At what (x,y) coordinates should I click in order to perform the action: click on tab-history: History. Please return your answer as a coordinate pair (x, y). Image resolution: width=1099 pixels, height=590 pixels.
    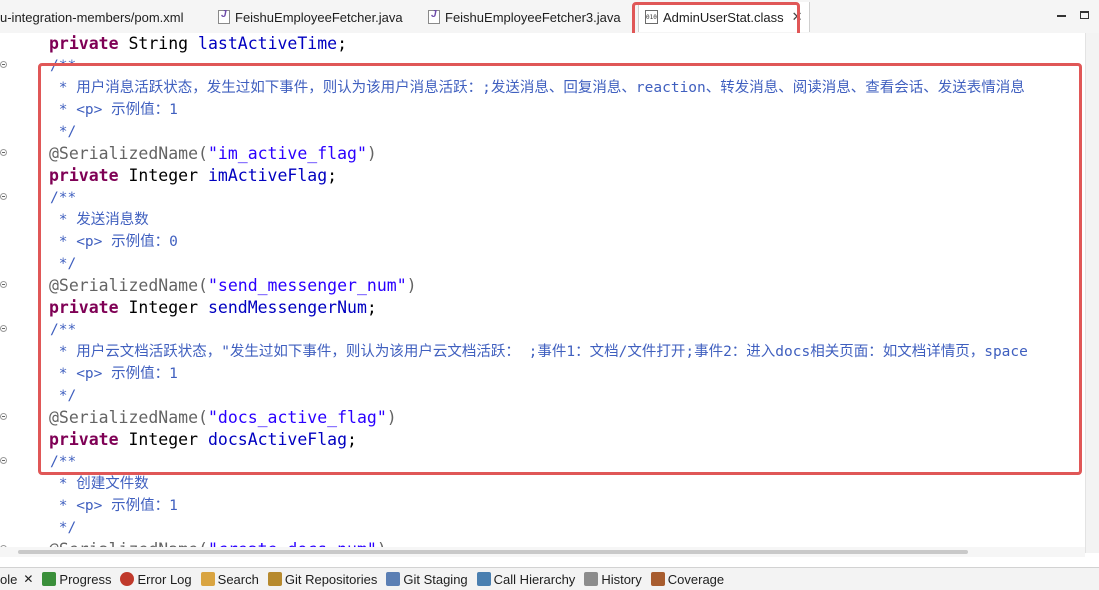
    Looking at the image, I should click on (613, 579).